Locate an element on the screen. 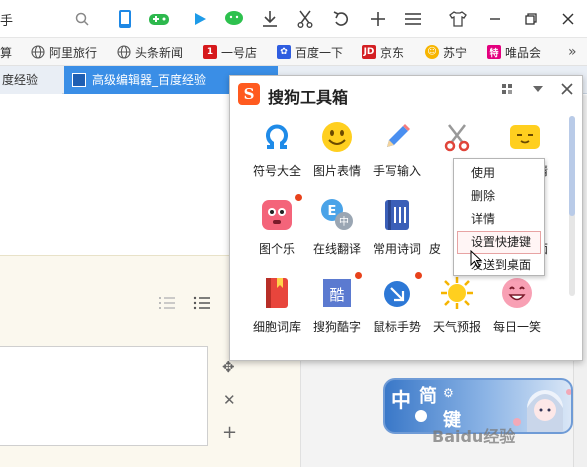  vip-icon: 特 is located at coordinates (494, 52).